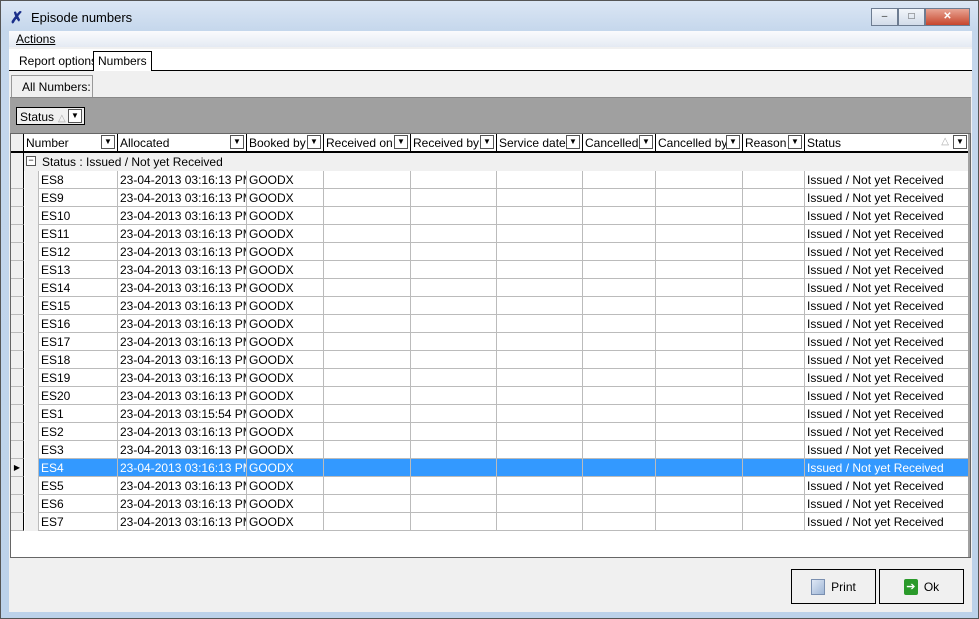  What do you see at coordinates (78, 468) in the screenshot?
I see `cell-number: ES4` at bounding box center [78, 468].